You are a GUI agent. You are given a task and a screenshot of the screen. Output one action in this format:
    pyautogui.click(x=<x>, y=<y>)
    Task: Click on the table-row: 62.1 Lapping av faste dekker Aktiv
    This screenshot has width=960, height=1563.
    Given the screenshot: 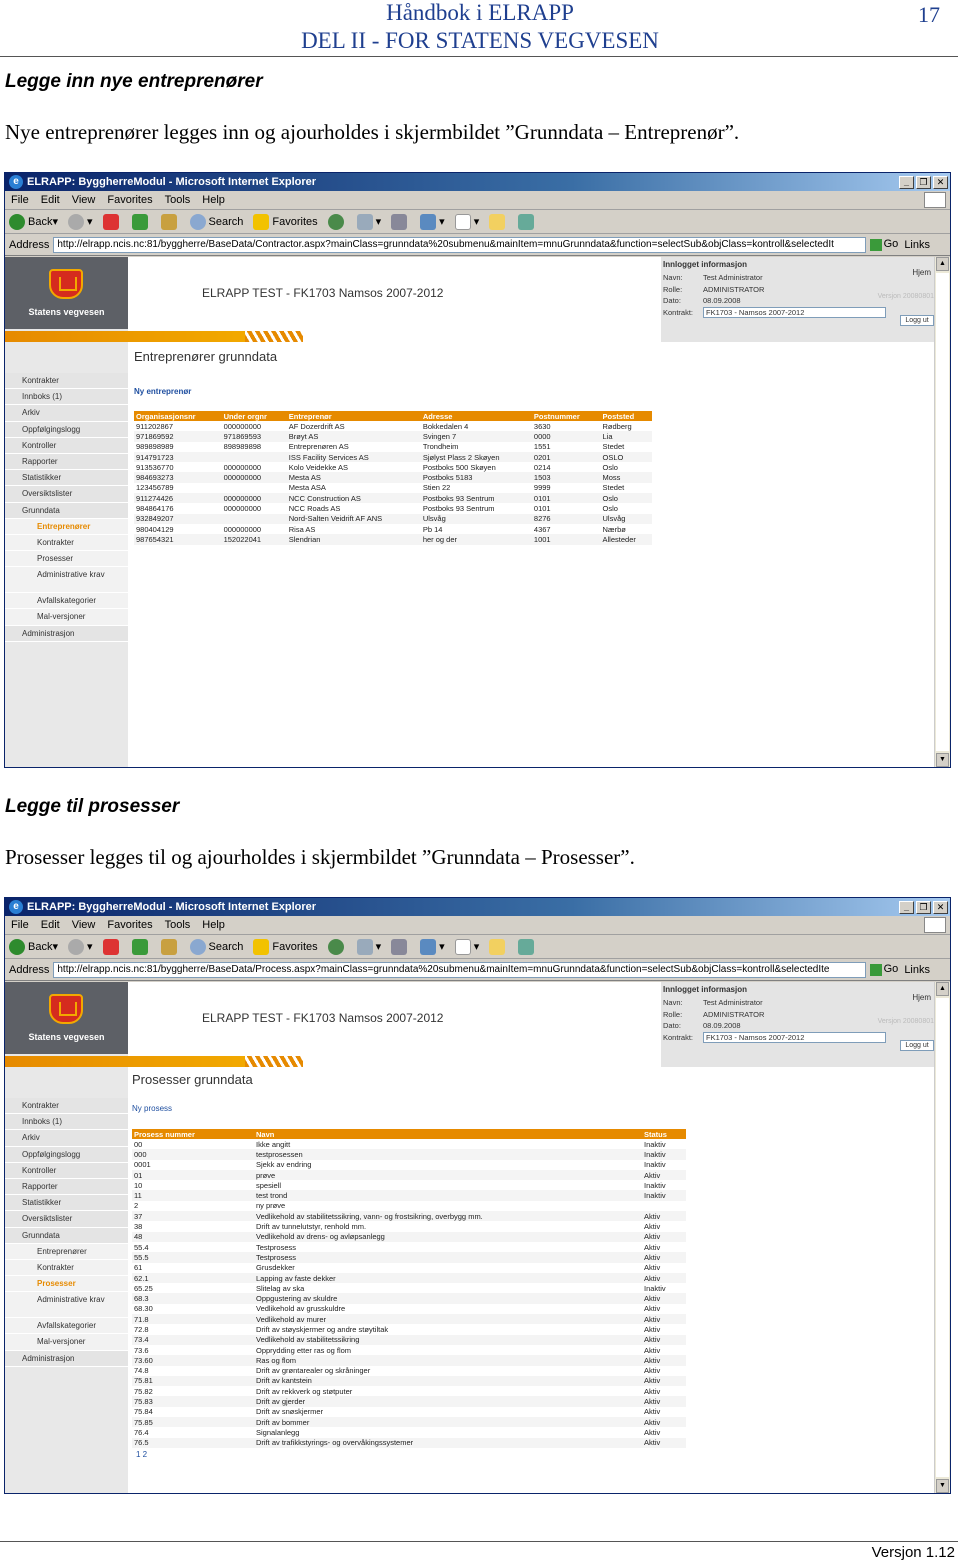 What is the action you would take?
    pyautogui.click(x=409, y=1278)
    